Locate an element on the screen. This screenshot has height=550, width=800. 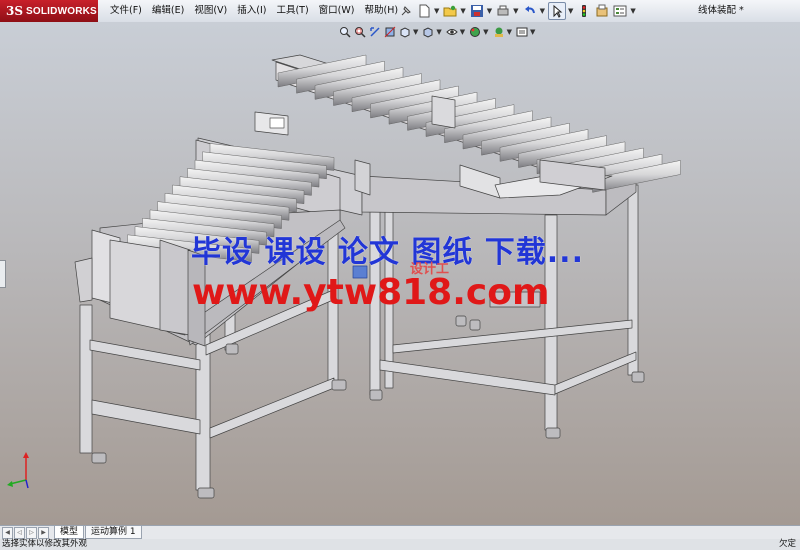
standard-toolbar: ▼ ▼ ▼ ▼ ▼ ▼ ▼ is located at coordinates (518, 11).